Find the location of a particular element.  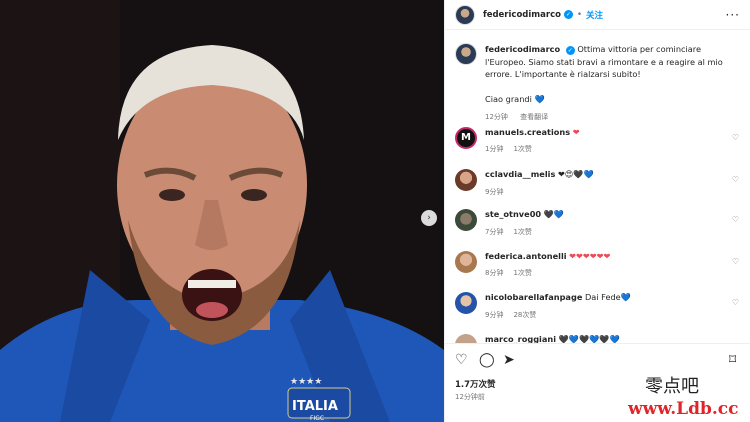

jersey-subtext: FIGC is located at coordinates (317, 418).